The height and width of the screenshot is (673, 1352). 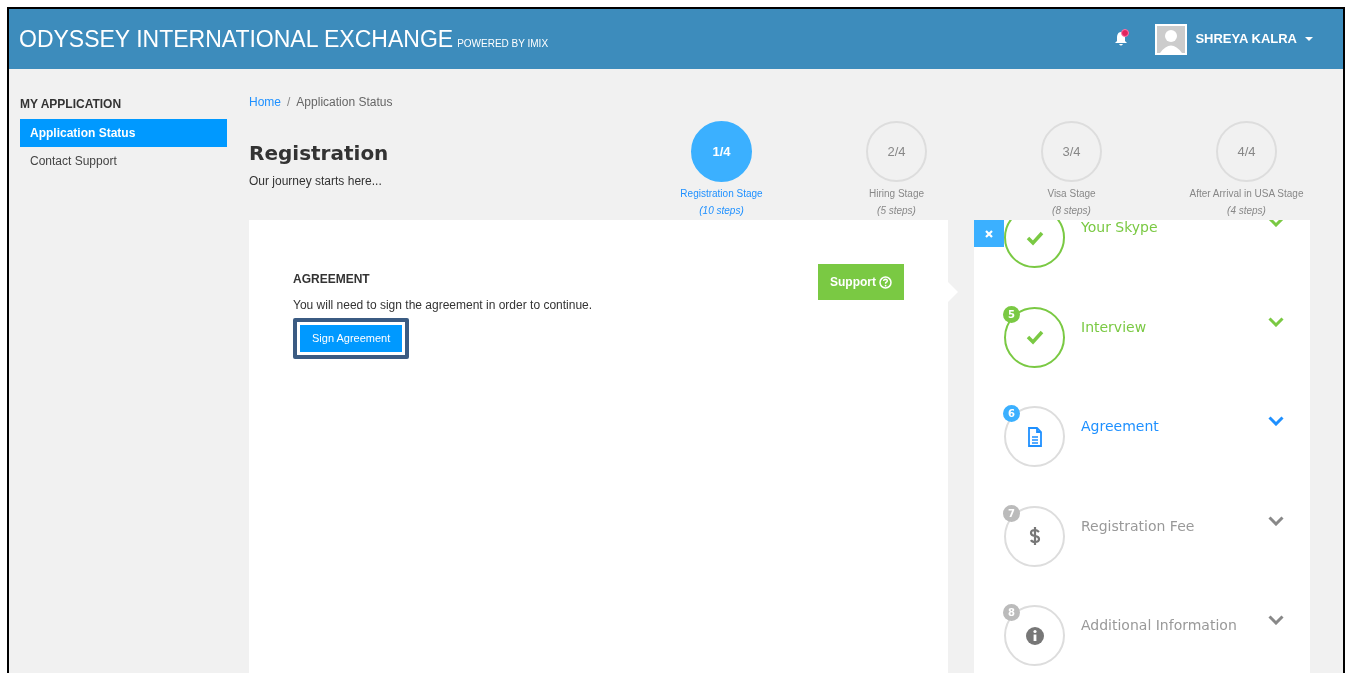 I want to click on instruction-text: You will need to sign the agreement in order to continue., so click(x=443, y=305).